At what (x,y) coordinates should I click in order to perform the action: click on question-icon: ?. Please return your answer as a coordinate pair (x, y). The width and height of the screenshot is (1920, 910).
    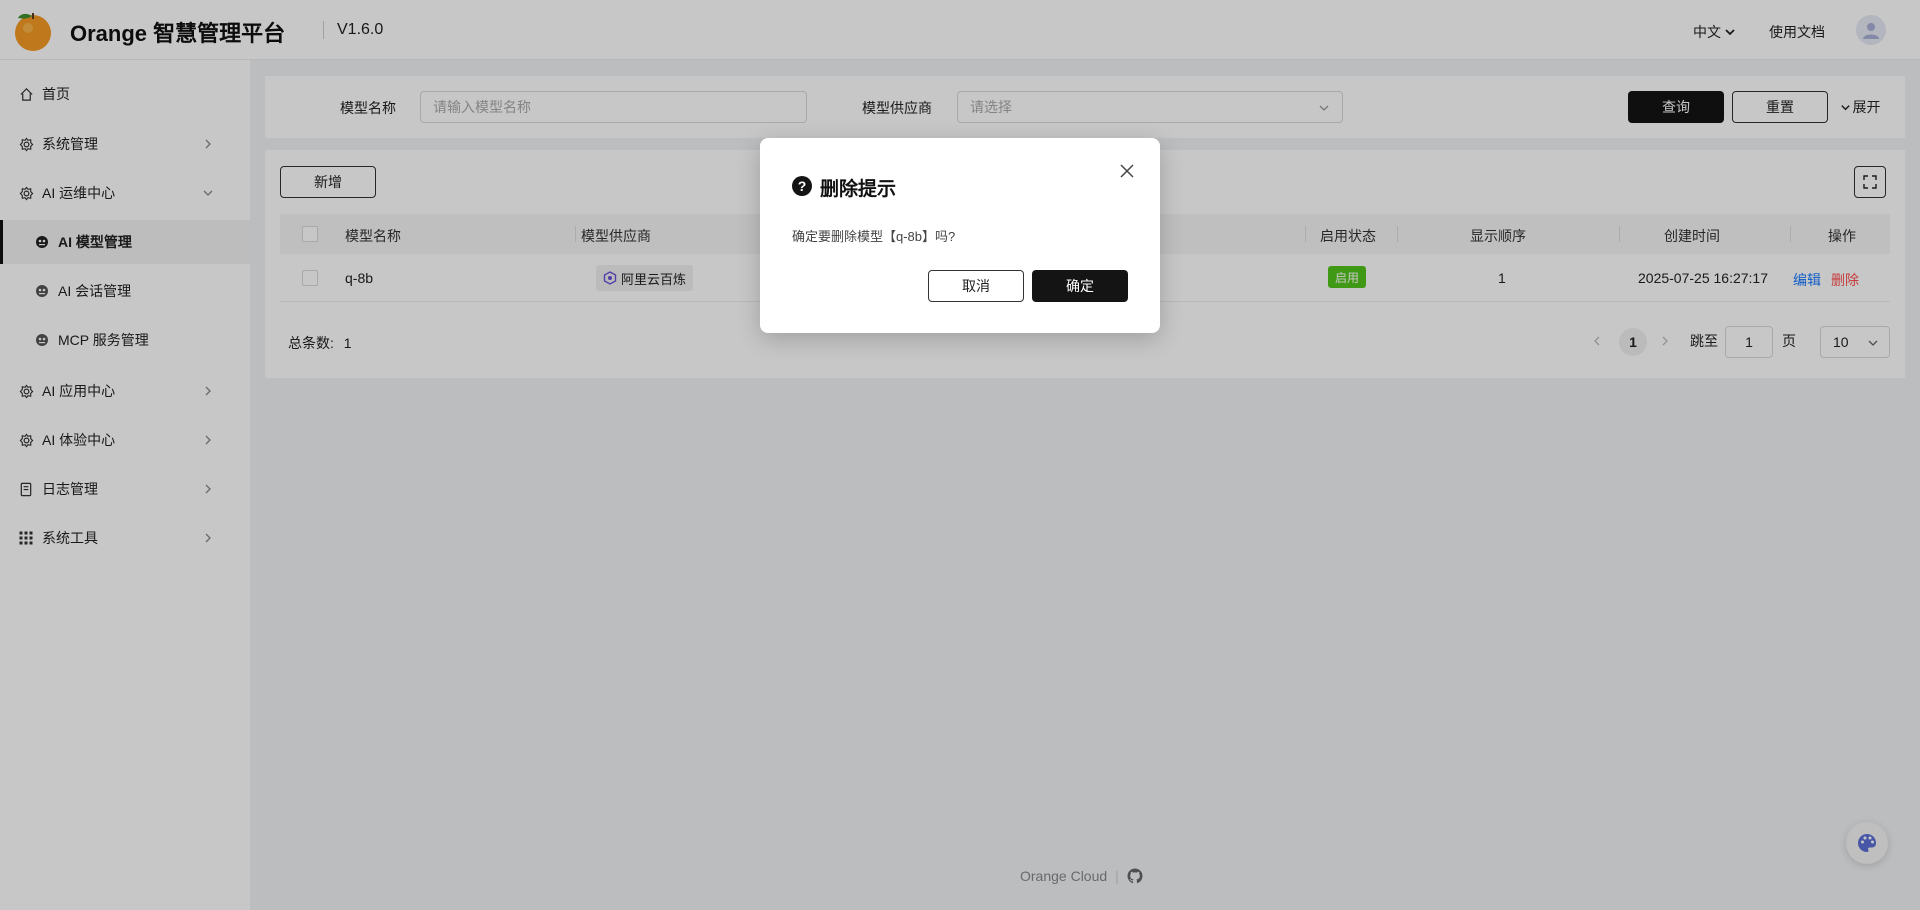
    Looking at the image, I should click on (802, 186).